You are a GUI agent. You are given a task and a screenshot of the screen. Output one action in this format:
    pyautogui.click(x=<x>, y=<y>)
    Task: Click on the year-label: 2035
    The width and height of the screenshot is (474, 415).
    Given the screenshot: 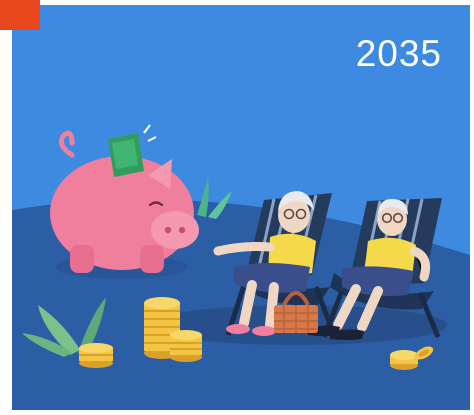 What is the action you would take?
    pyautogui.click(x=398, y=53)
    